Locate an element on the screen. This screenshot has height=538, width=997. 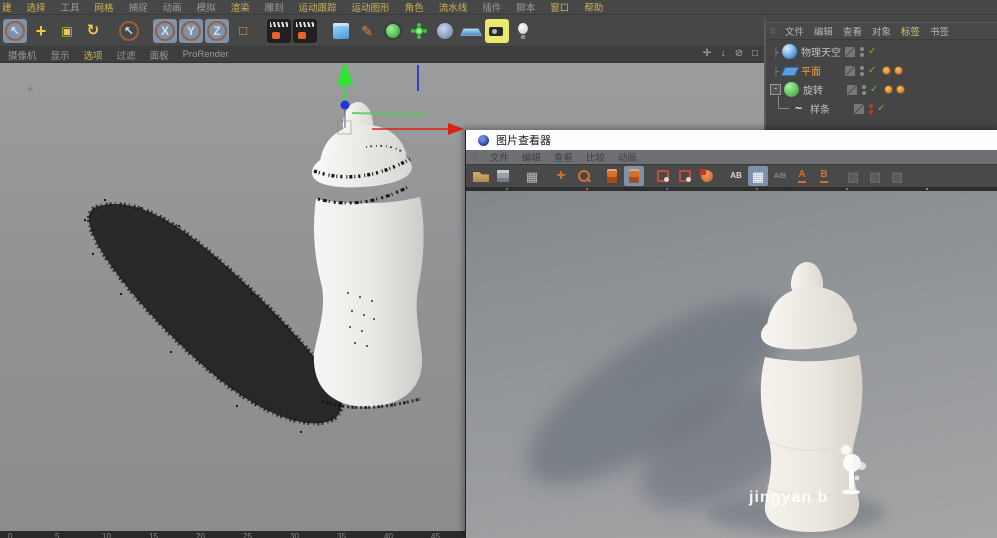
lock-z-icon: Z is located at coordinates (217, 30).